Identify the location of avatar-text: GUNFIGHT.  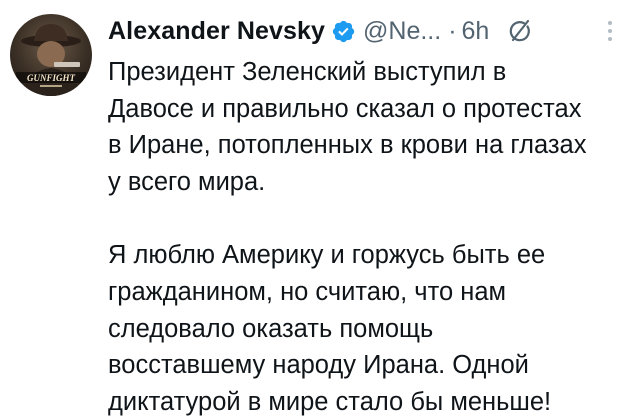
(51, 78).